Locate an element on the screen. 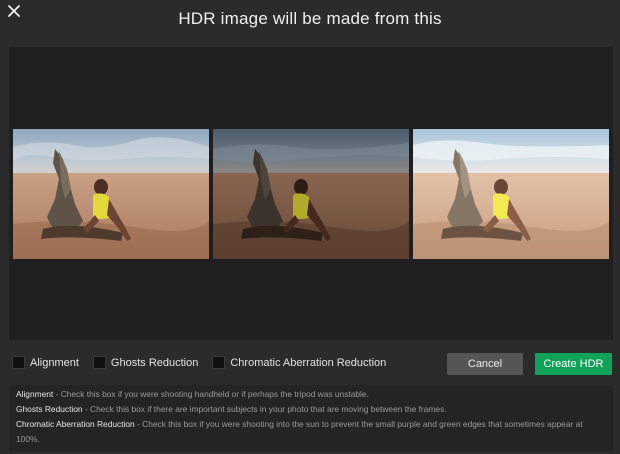  alignment-option: Alignment is located at coordinates (45, 362).